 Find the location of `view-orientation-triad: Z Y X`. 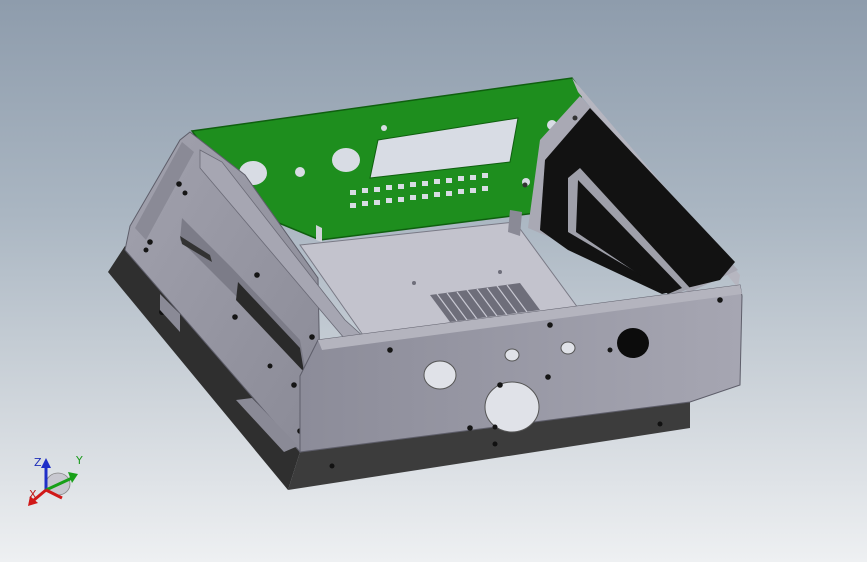

view-orientation-triad: Z Y X is located at coordinates (59, 482).